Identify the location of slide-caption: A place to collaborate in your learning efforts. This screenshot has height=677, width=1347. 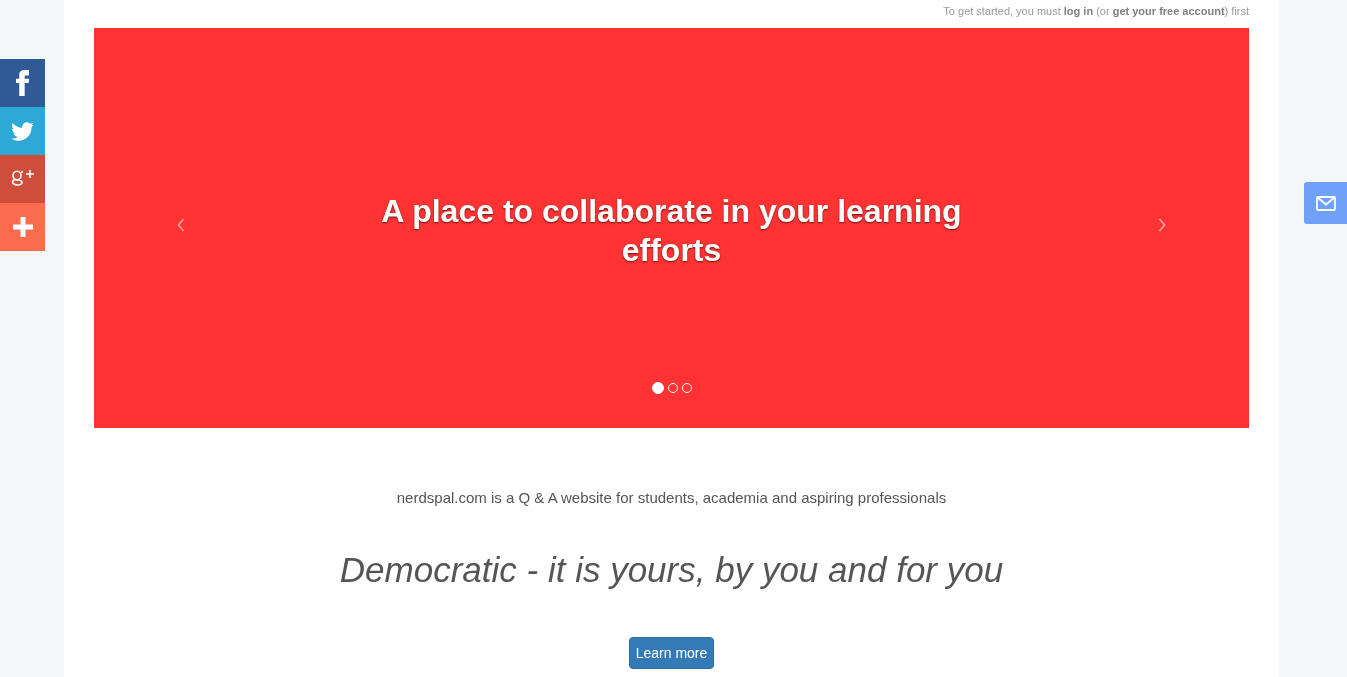
(671, 231).